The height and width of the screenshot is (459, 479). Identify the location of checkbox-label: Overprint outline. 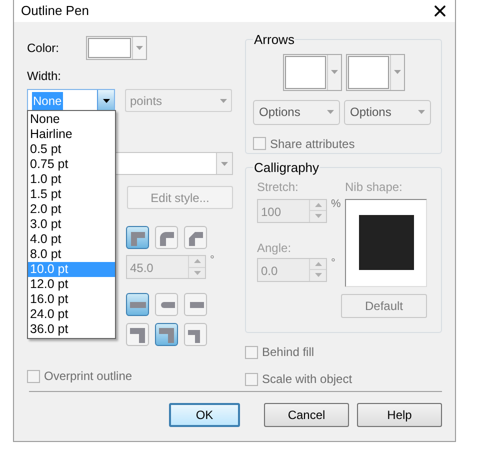
(88, 376).